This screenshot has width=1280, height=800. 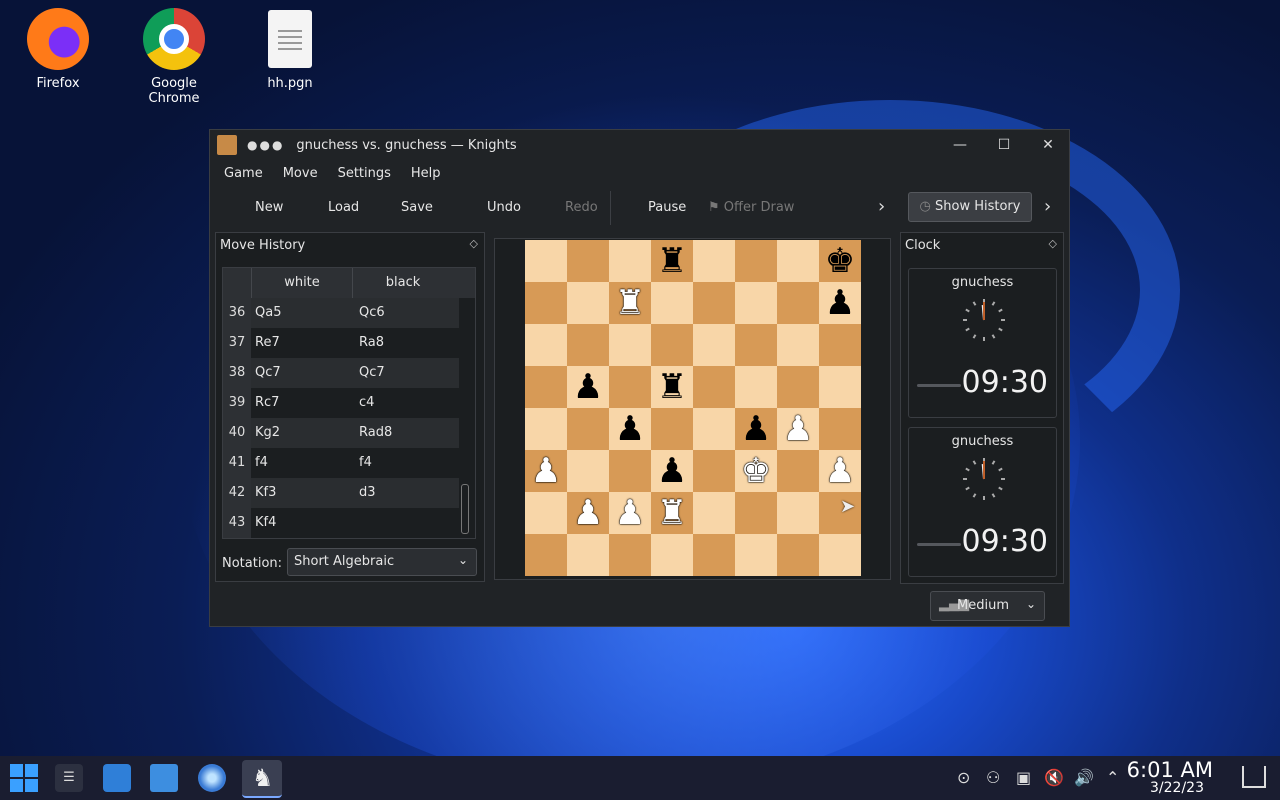 What do you see at coordinates (840, 261) in the screenshot?
I see `board-square: ♚` at bounding box center [840, 261].